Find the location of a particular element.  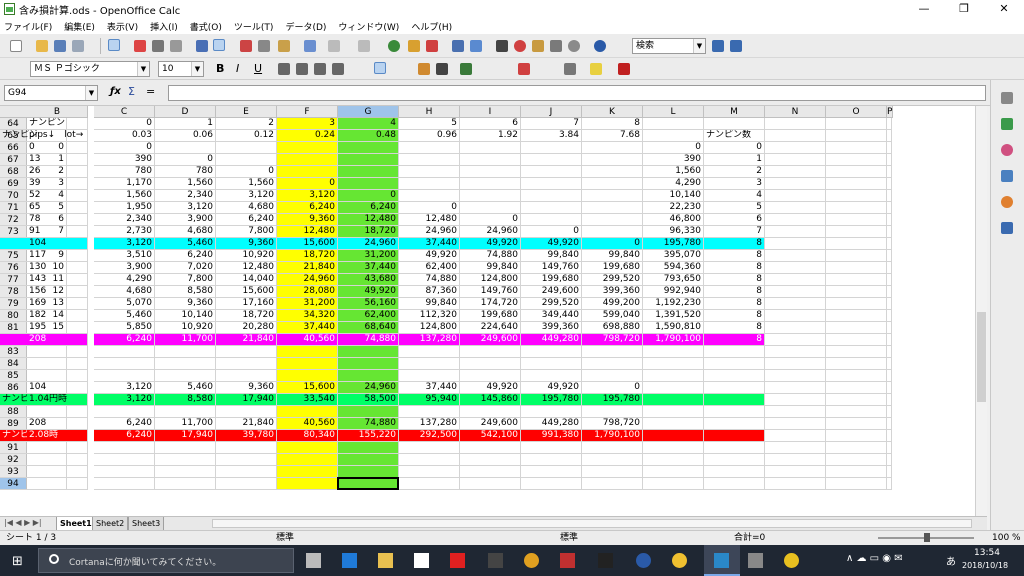

cell-I87: 145,860 is located at coordinates (490, 400).